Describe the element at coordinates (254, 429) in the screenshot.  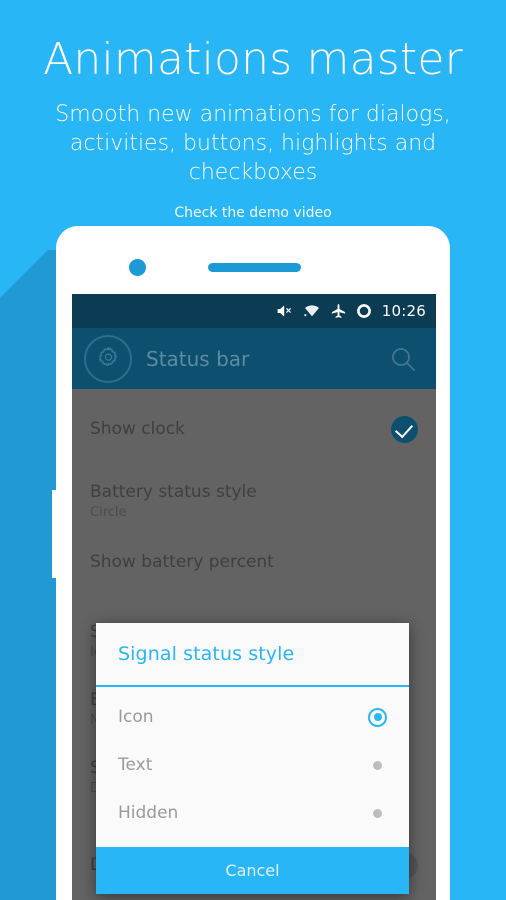
I see `list-item: Show clock` at that location.